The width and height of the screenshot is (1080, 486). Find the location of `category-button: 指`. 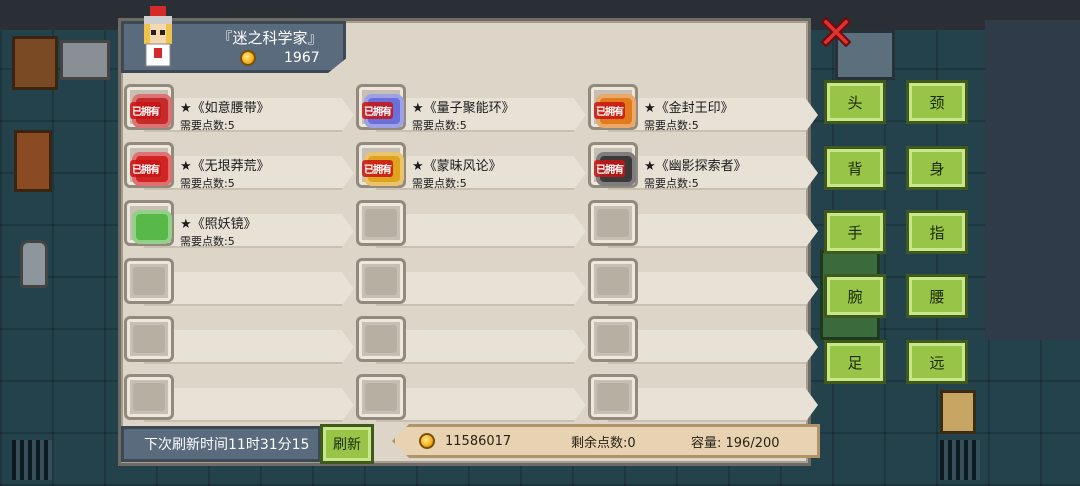

category-button: 指 is located at coordinates (937, 232).